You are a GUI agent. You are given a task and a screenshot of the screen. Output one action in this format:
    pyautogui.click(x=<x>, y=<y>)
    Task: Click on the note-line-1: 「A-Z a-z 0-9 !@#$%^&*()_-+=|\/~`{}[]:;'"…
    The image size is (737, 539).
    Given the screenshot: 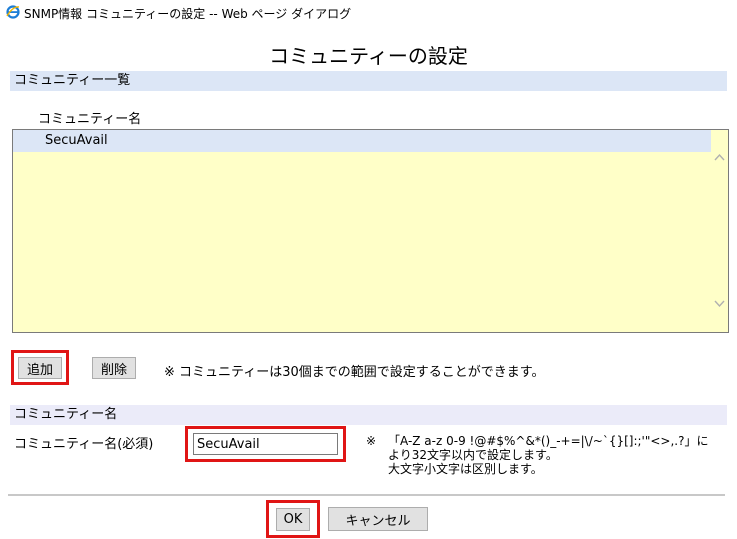 What is the action you would take?
    pyautogui.click(x=548, y=441)
    